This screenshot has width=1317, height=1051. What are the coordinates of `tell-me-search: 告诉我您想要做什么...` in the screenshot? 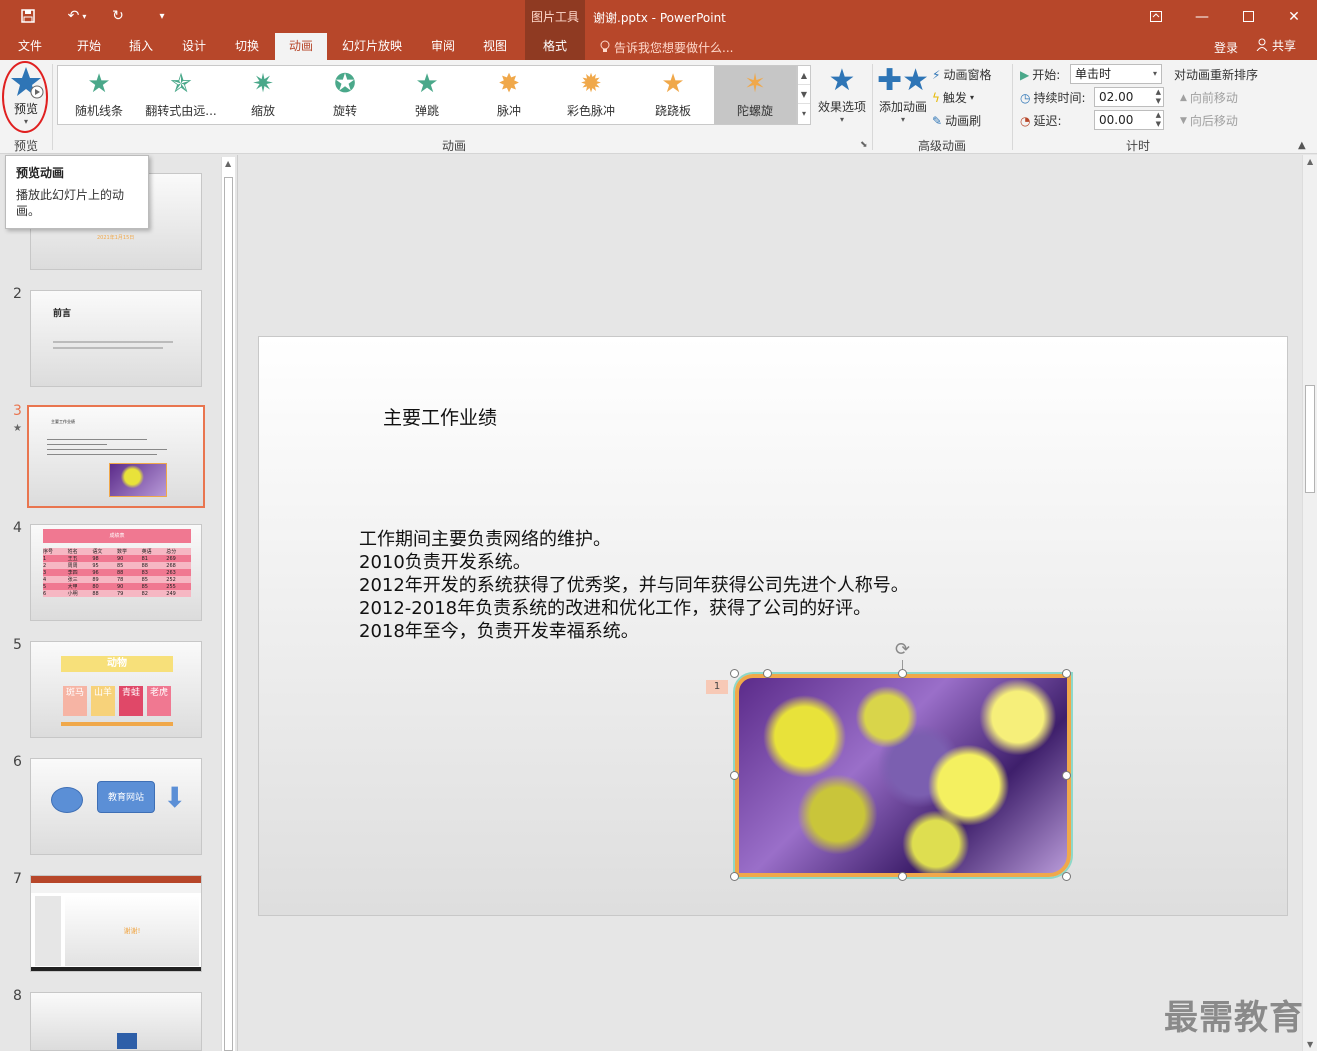 It's located at (666, 47).